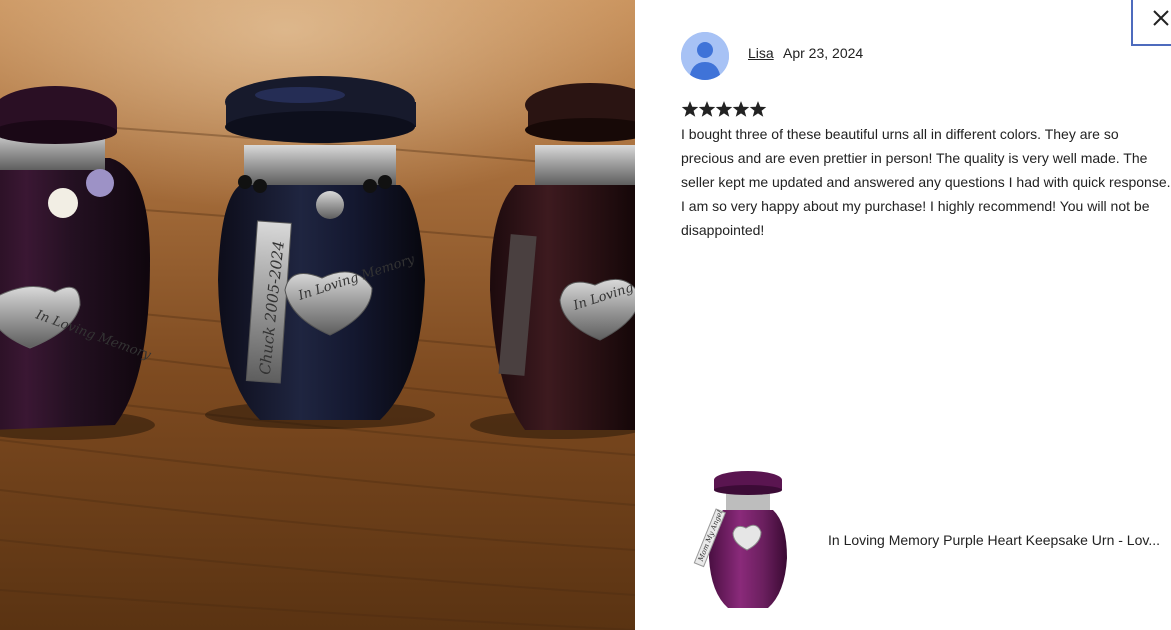 The width and height of the screenshot is (1171, 630). I want to click on reviewer-name-link: Lisa, so click(761, 53).